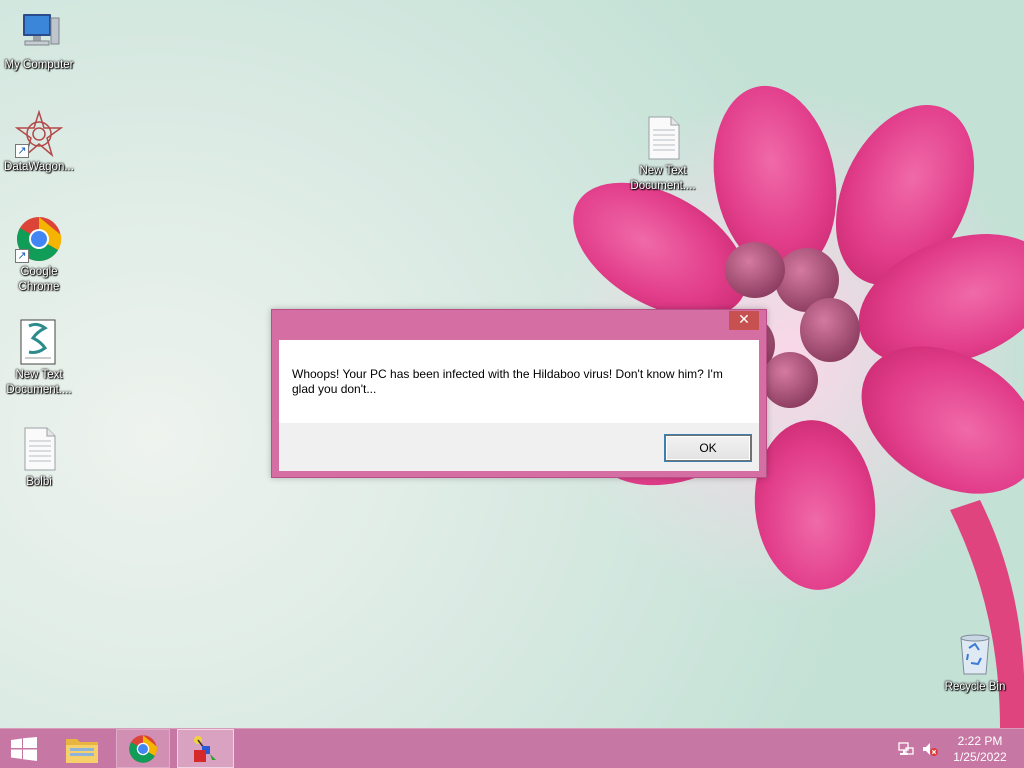 The width and height of the screenshot is (1024, 768). I want to click on start-button, so click(24, 748).